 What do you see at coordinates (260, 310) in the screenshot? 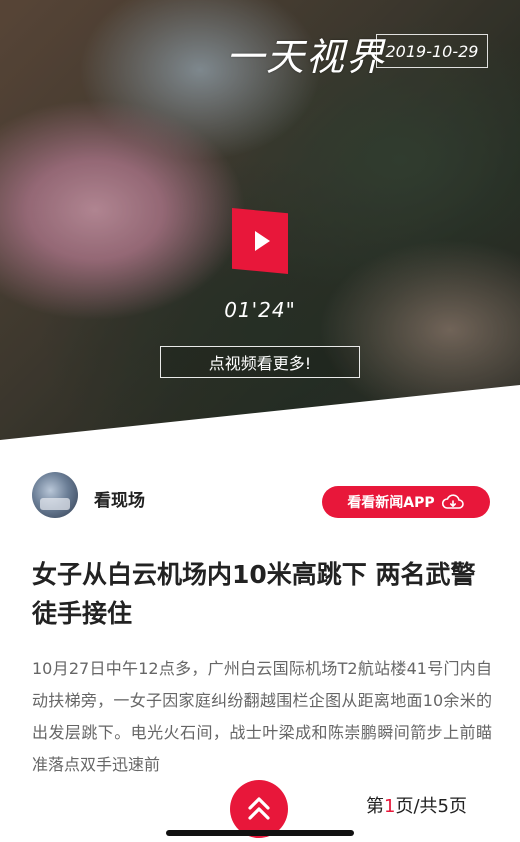
I see `video-duration: 01'24"` at bounding box center [260, 310].